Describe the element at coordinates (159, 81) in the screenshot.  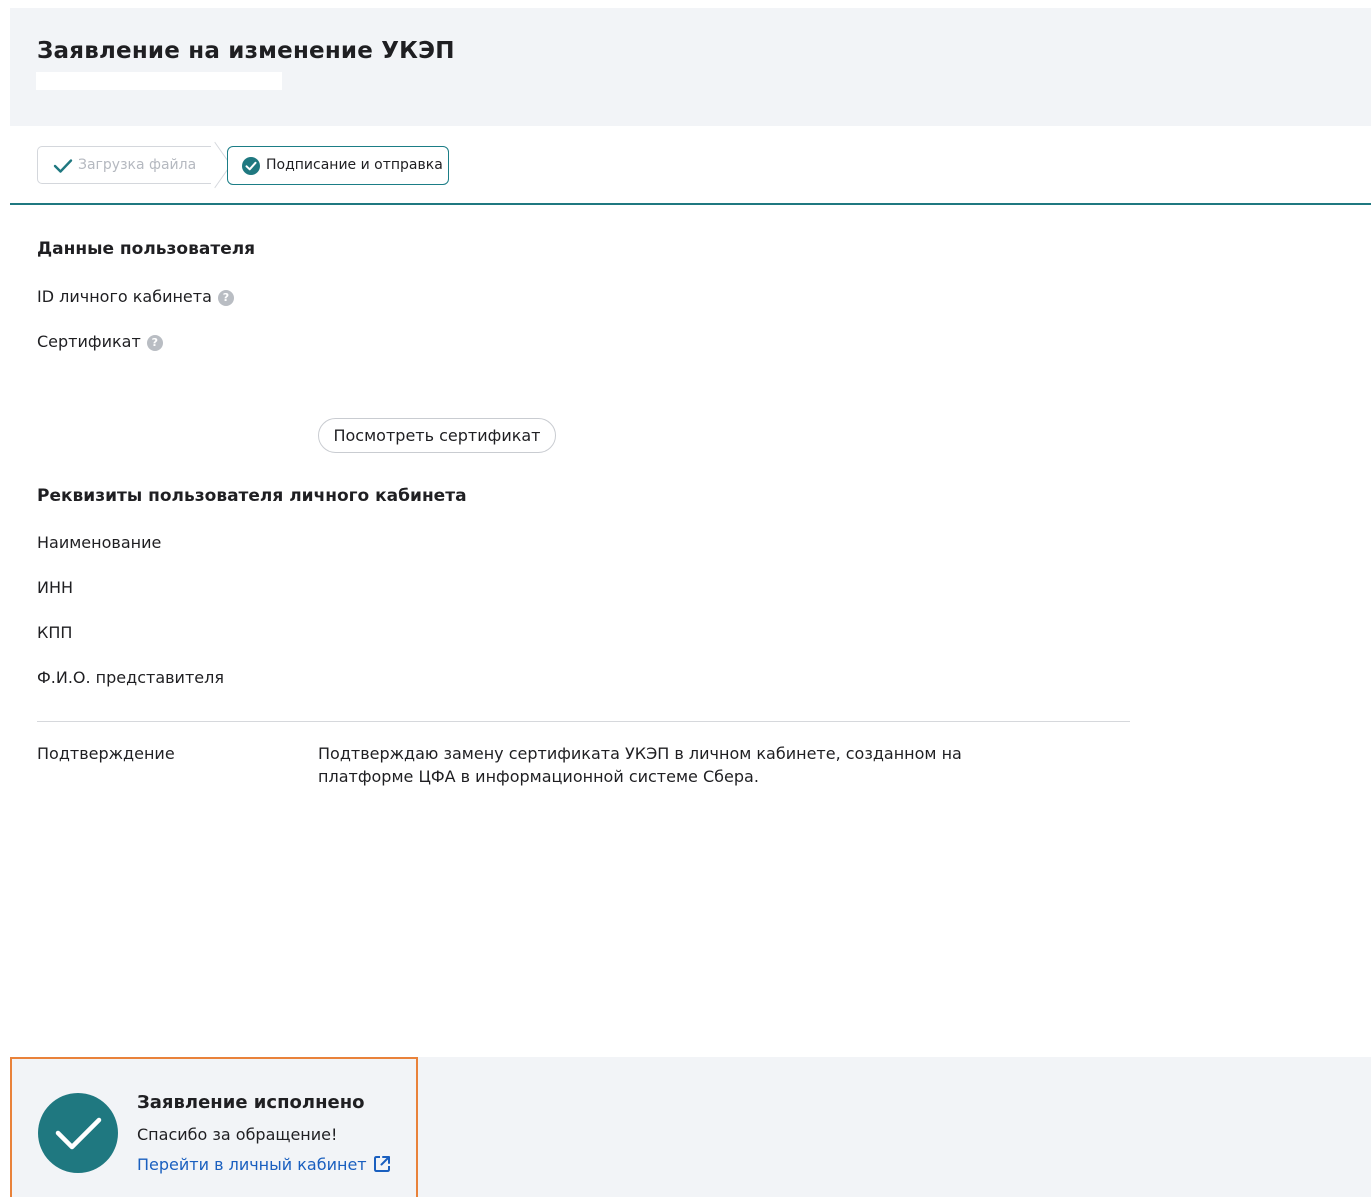
I see `redacted-subtitle` at that location.